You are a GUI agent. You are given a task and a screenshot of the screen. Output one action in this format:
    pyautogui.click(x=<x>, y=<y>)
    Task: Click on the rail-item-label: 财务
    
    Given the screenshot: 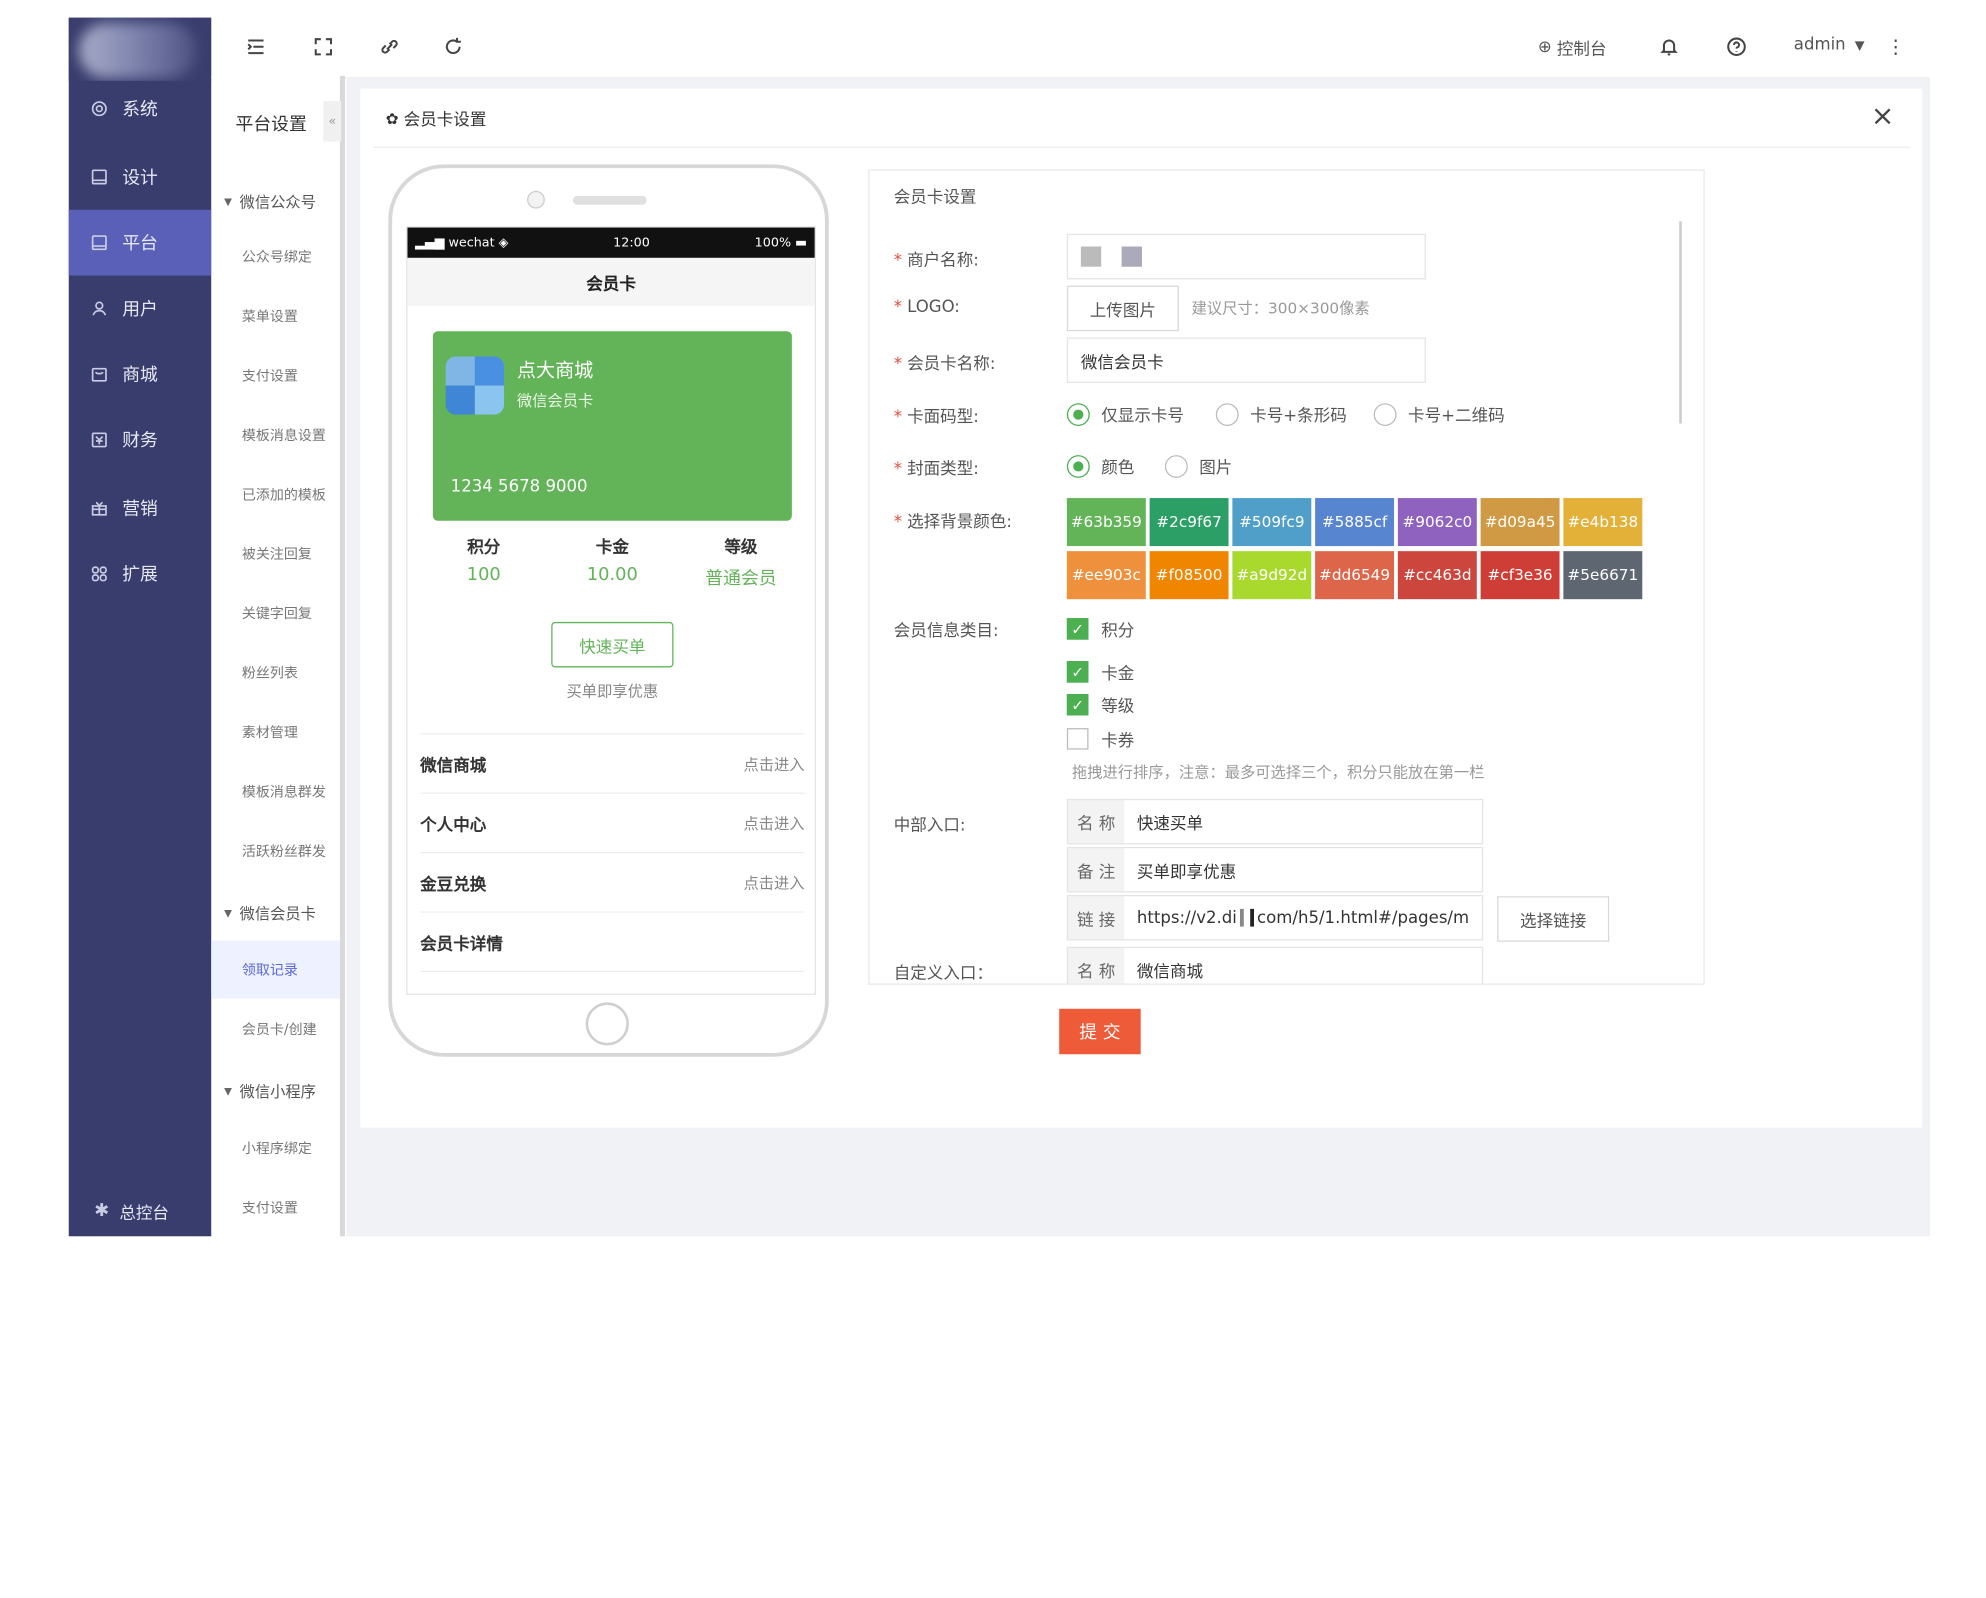 What is the action you would take?
    pyautogui.click(x=140, y=441)
    